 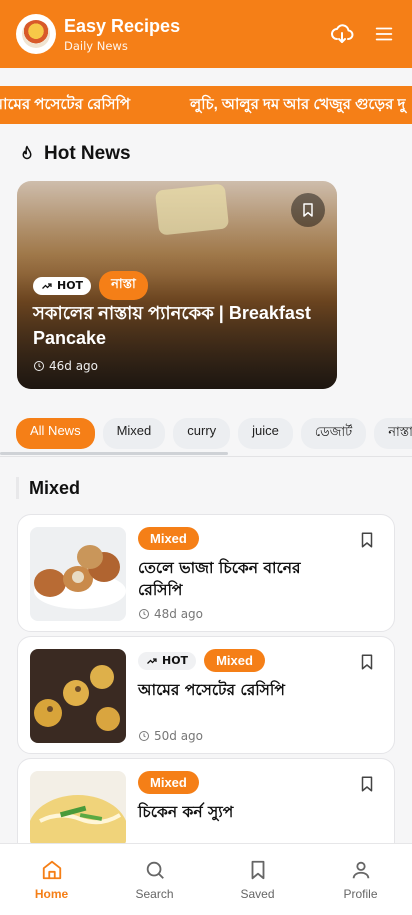 I want to click on menu-icon, so click(x=384, y=34).